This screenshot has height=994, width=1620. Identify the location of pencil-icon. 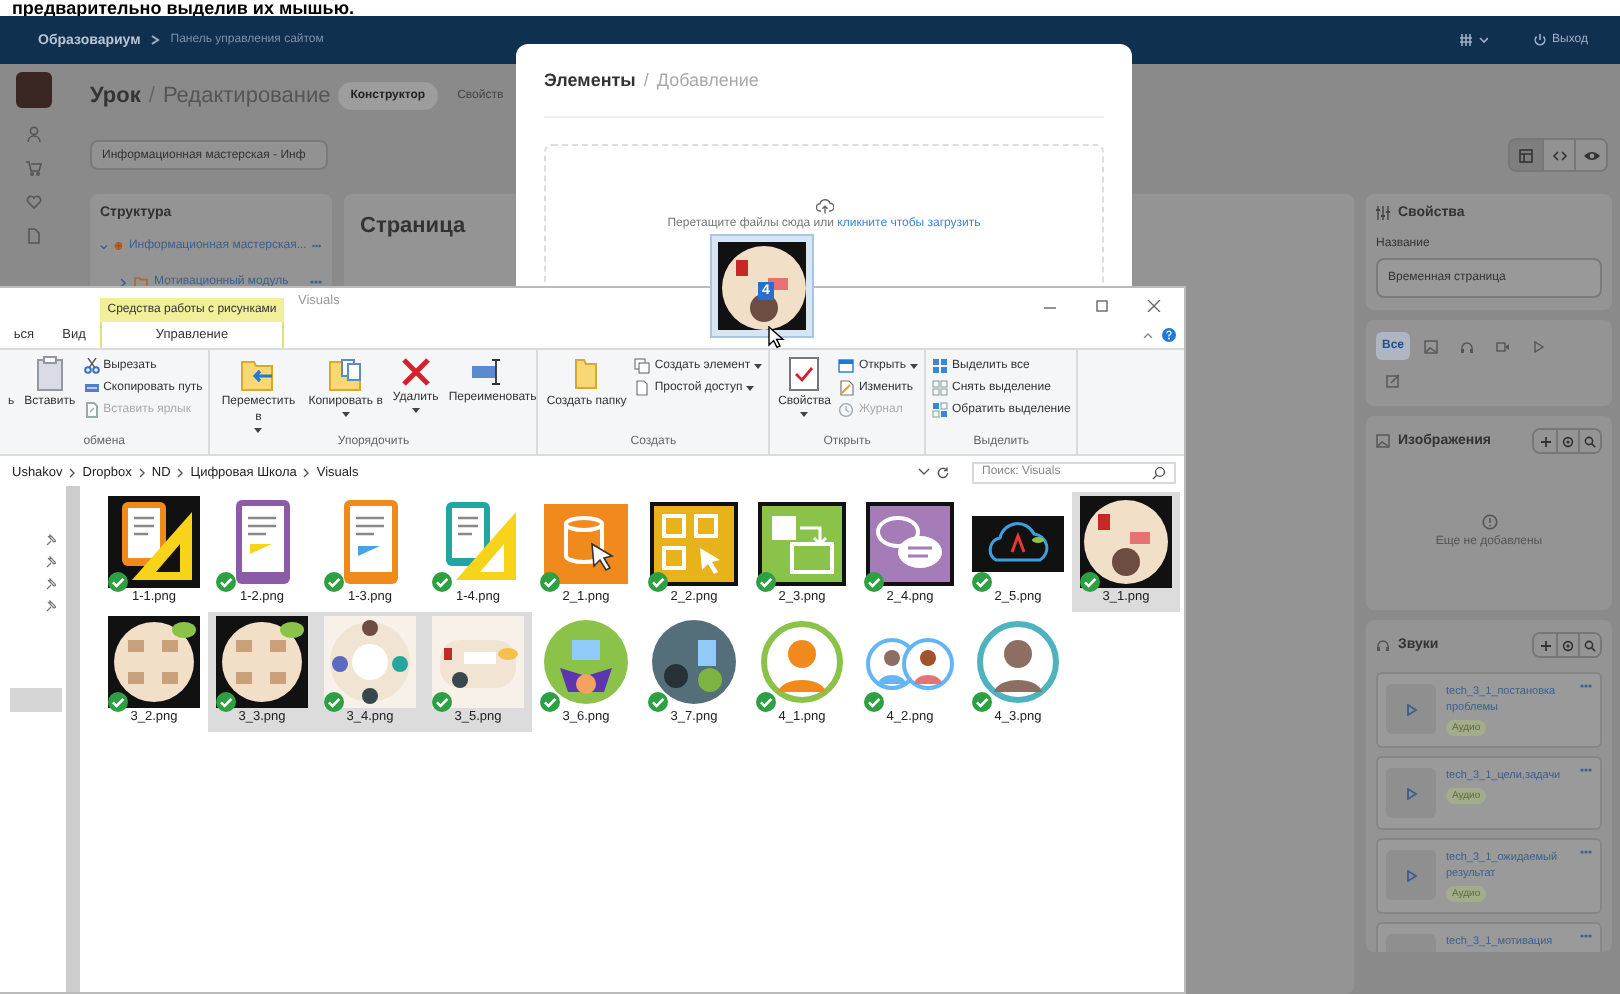
(846, 388).